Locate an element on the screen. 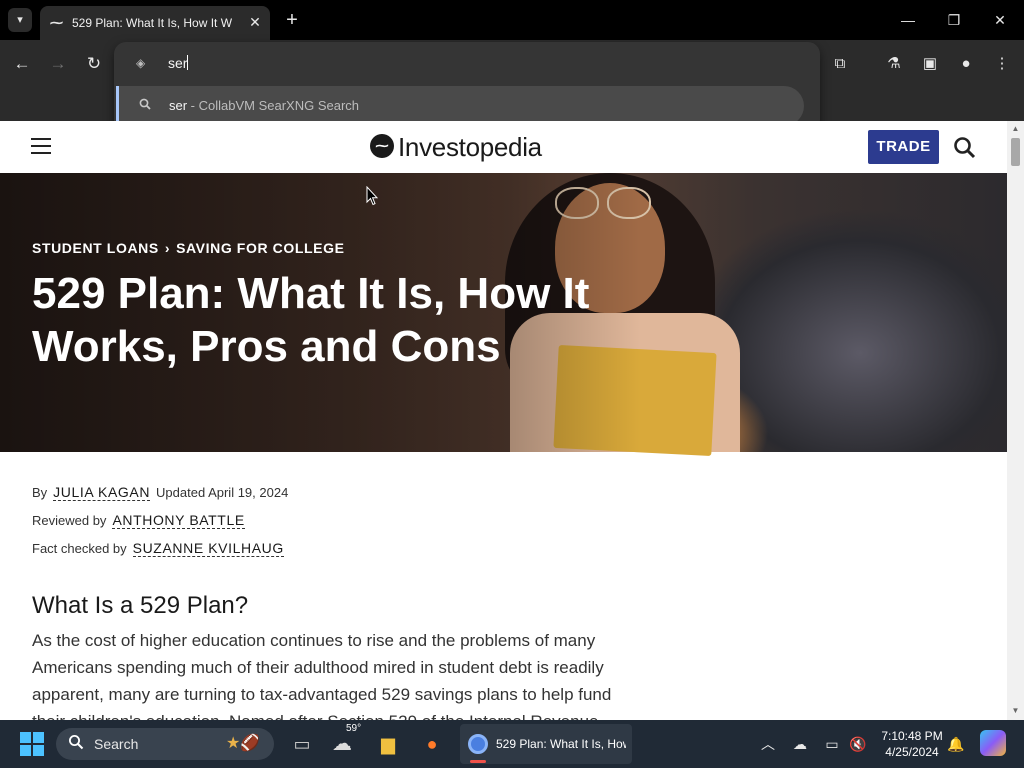 The height and width of the screenshot is (768, 1024). forward-button: → is located at coordinates (58, 64).